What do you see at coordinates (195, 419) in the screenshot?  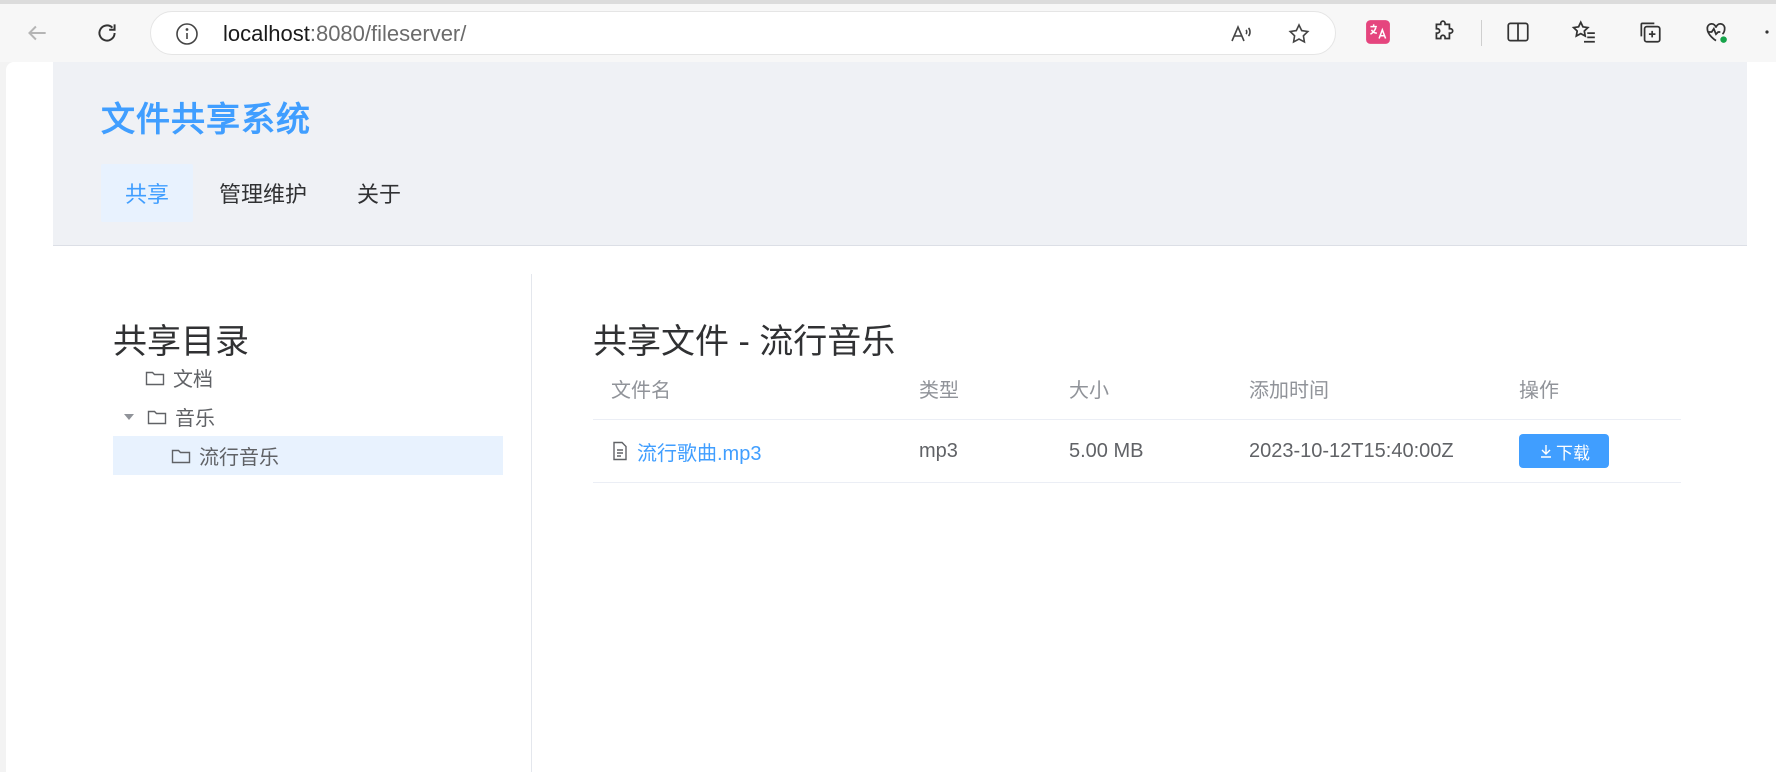 I see `tree-node-label: 音乐` at bounding box center [195, 419].